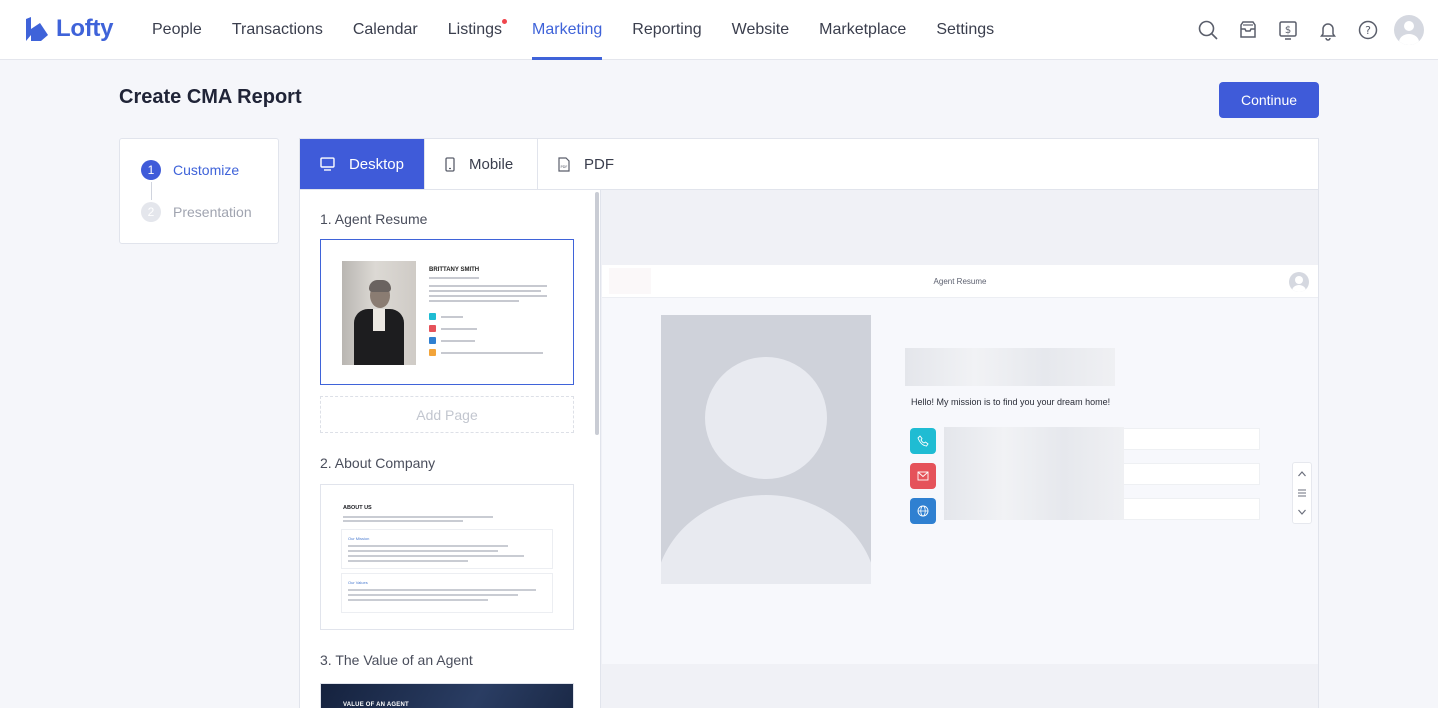 The width and height of the screenshot is (1438, 708). I want to click on nav-item-listings: Listings, so click(475, 30).